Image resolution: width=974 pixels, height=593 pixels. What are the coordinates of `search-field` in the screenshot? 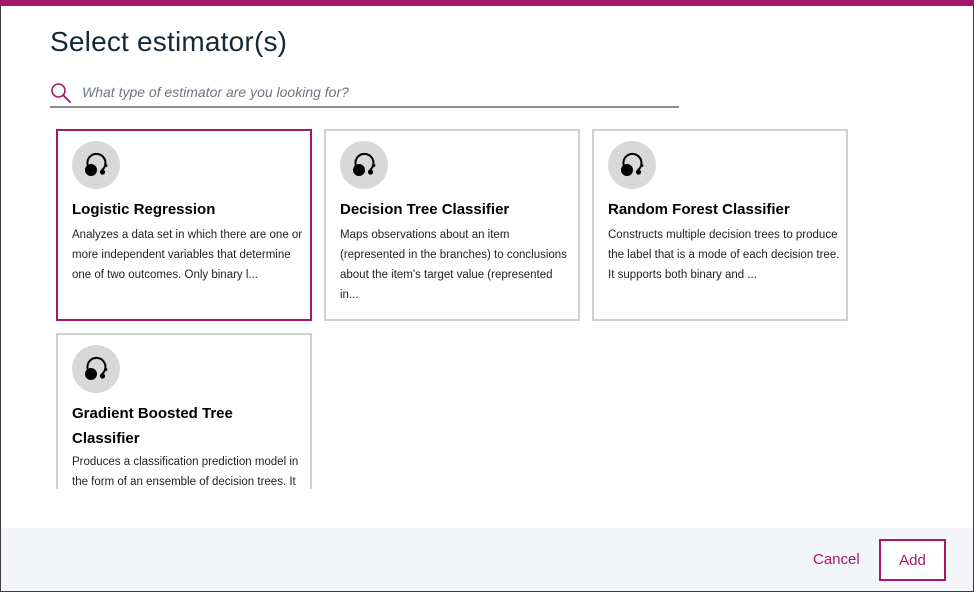 It's located at (364, 94).